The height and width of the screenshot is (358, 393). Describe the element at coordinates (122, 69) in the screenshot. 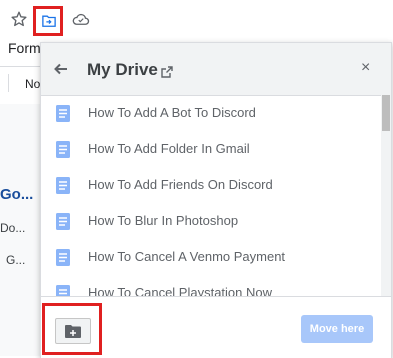

I see `dialog-title: My Drive` at that location.